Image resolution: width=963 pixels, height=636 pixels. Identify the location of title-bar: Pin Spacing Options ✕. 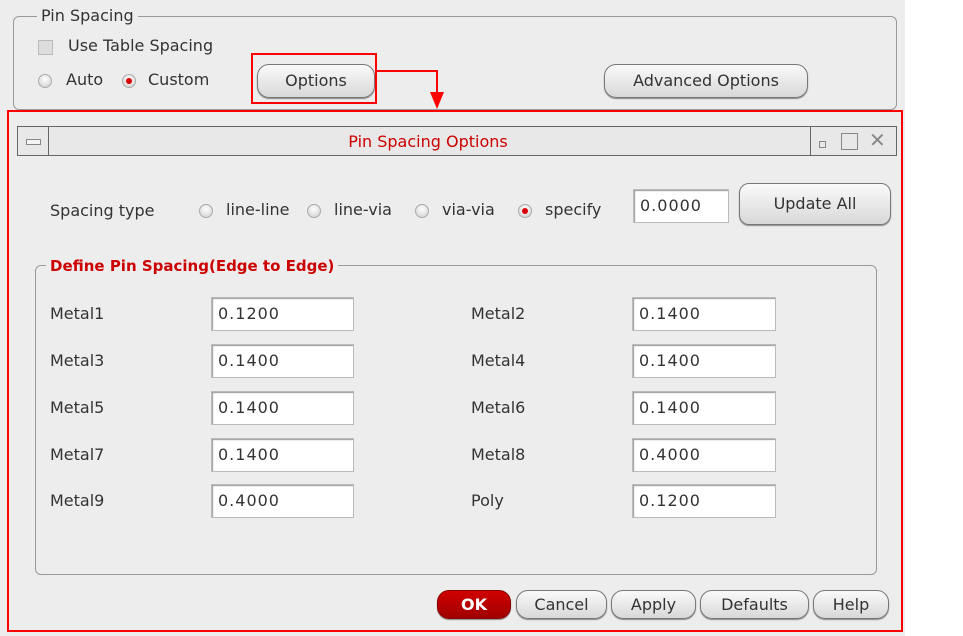
(457, 141).